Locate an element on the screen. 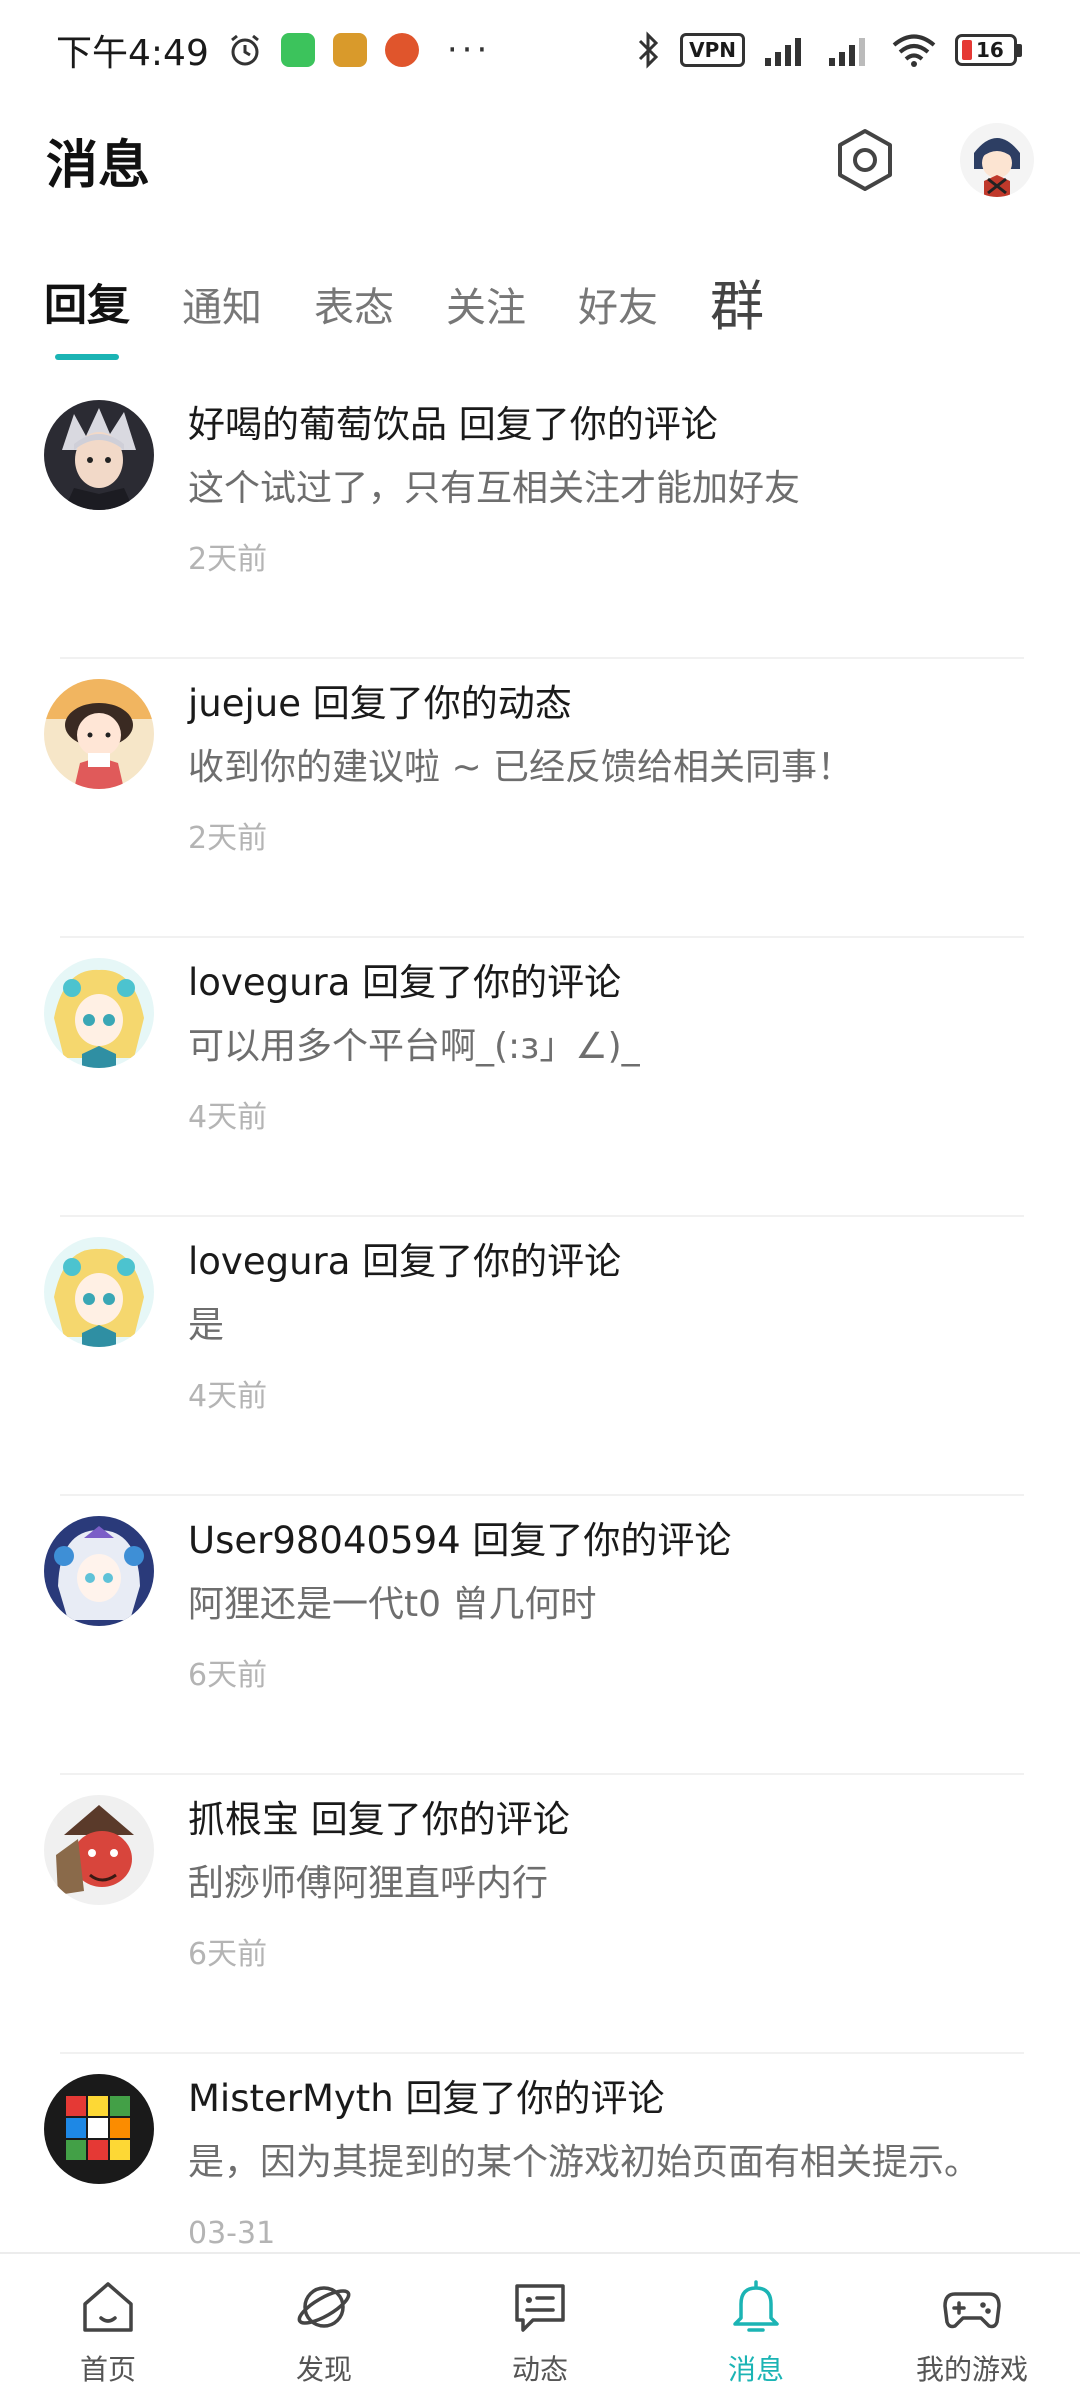  nav-discover: 发现 is located at coordinates (324, 2321).